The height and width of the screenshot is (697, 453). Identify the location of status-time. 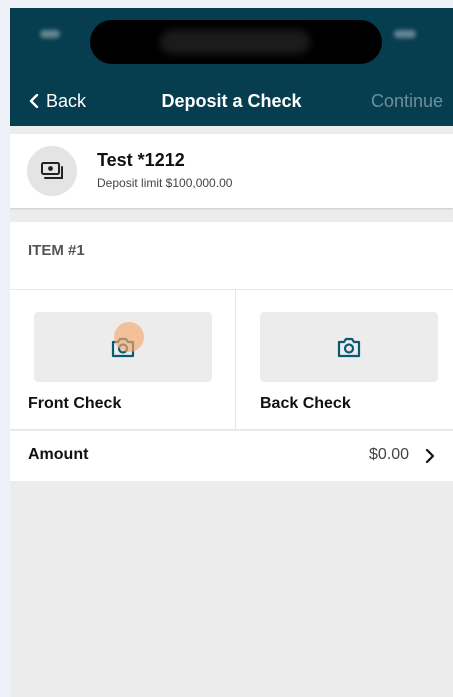
(50, 34).